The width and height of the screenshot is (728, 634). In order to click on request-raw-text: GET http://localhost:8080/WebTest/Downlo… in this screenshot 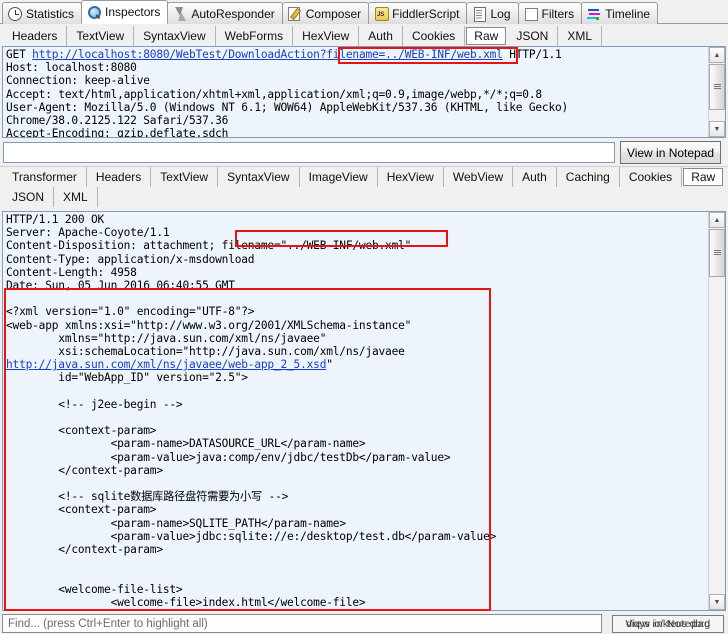, I will do `click(351, 92)`.